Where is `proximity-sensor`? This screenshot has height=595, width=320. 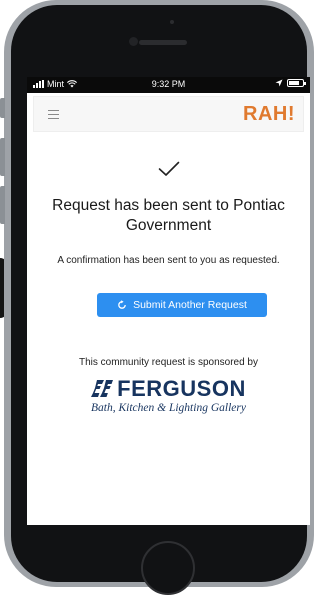
proximity-sensor is located at coordinates (172, 22).